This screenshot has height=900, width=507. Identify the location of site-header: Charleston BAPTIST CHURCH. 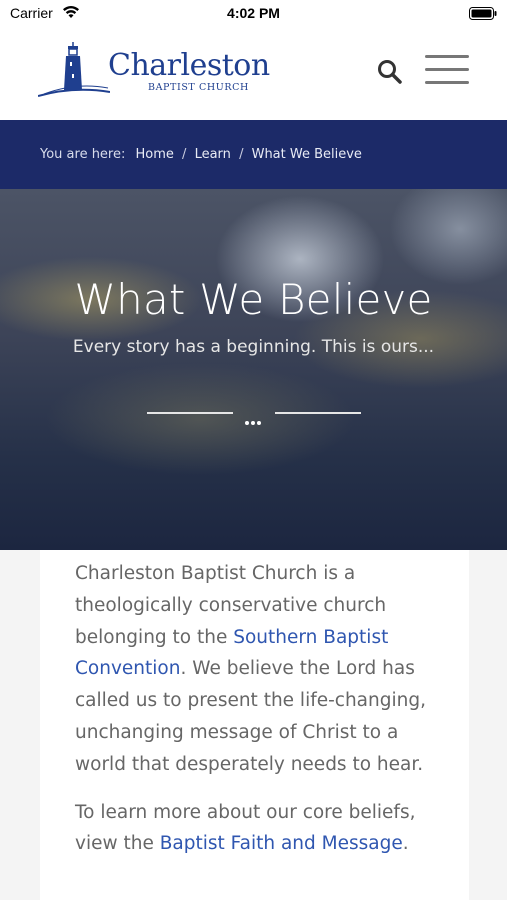
(253, 74).